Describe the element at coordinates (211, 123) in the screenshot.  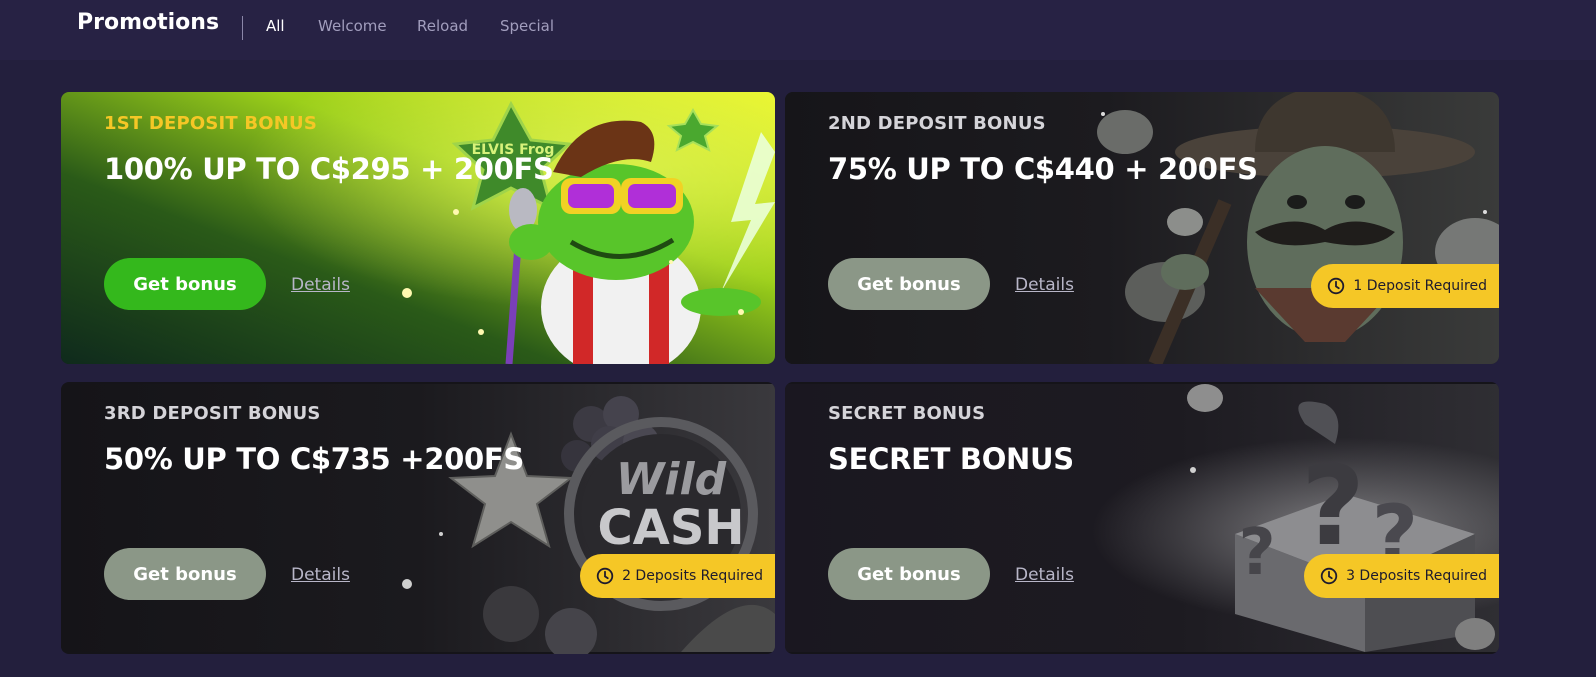
I see `bonus-label: 1ST DEPOSIT BONUS` at that location.